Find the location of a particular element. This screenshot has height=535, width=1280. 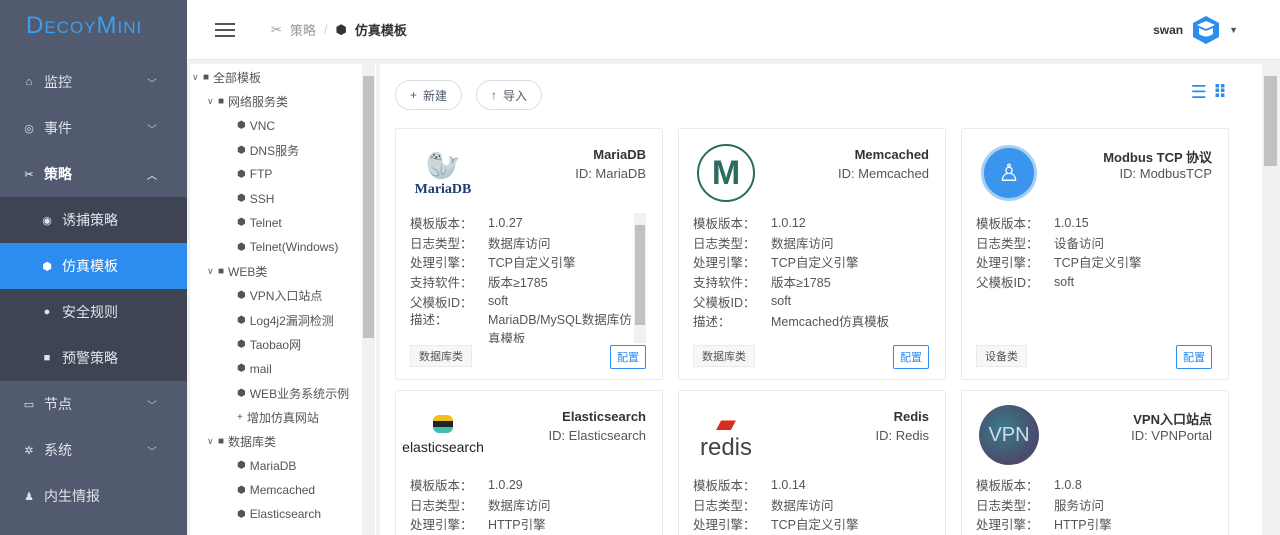

template-title: Elasticsearch is located at coordinates (604, 416).